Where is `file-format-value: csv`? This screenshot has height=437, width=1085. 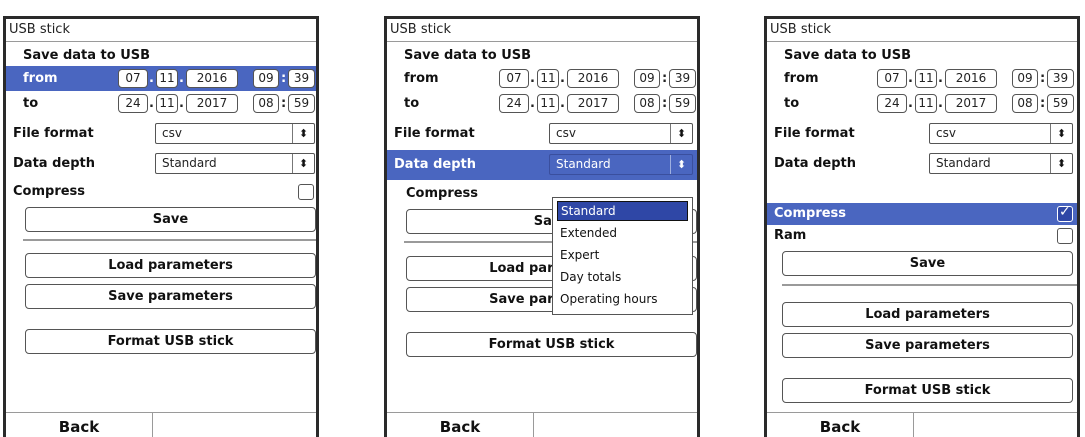 file-format-value: csv is located at coordinates (566, 133).